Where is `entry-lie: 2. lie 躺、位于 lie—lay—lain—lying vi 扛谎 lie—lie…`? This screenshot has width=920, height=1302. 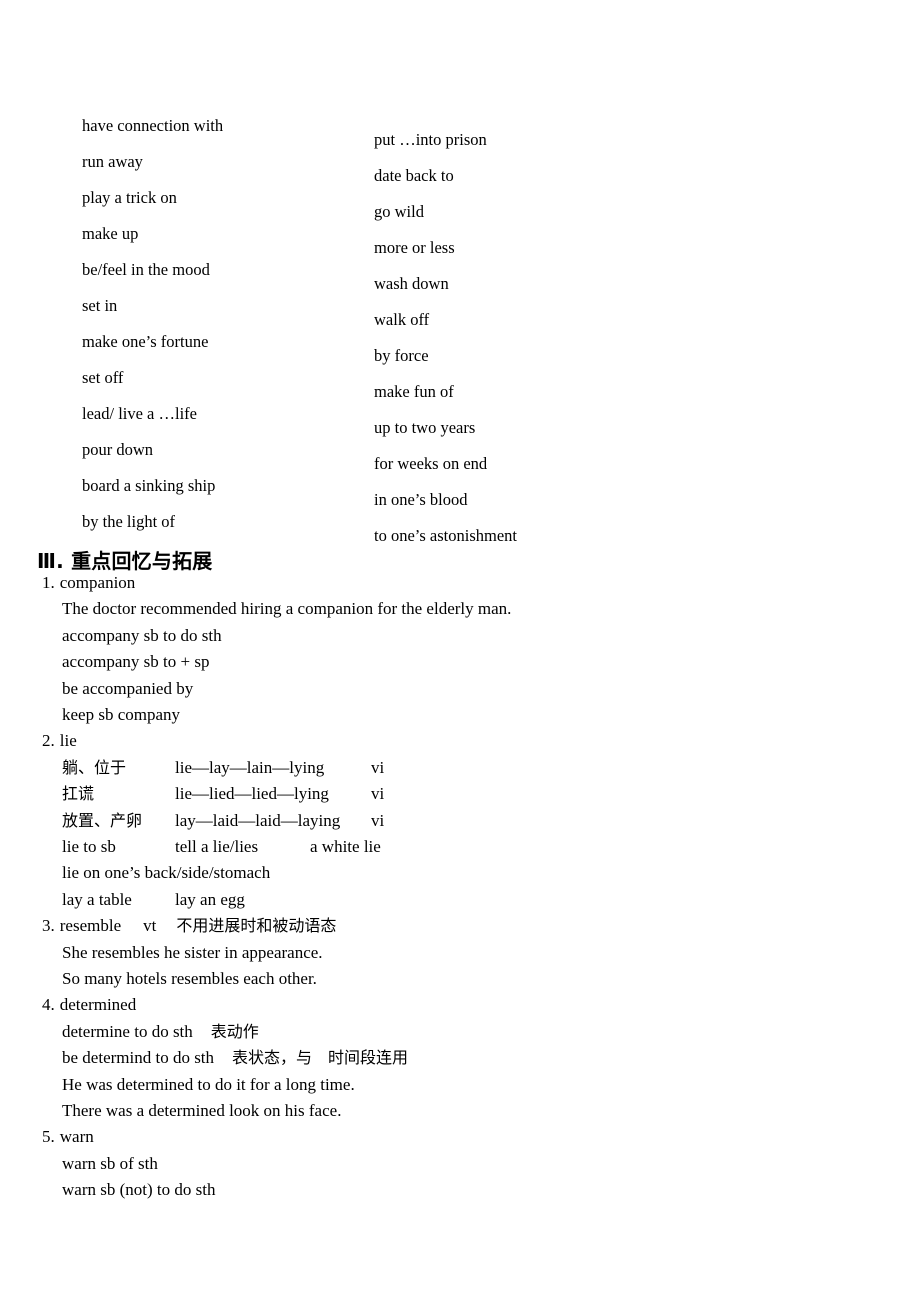
entry-lie: 2. lie 躺、位于 lie—lay—lain—lying vi 扛谎 lie—lie… is located at coordinates (460, 820).